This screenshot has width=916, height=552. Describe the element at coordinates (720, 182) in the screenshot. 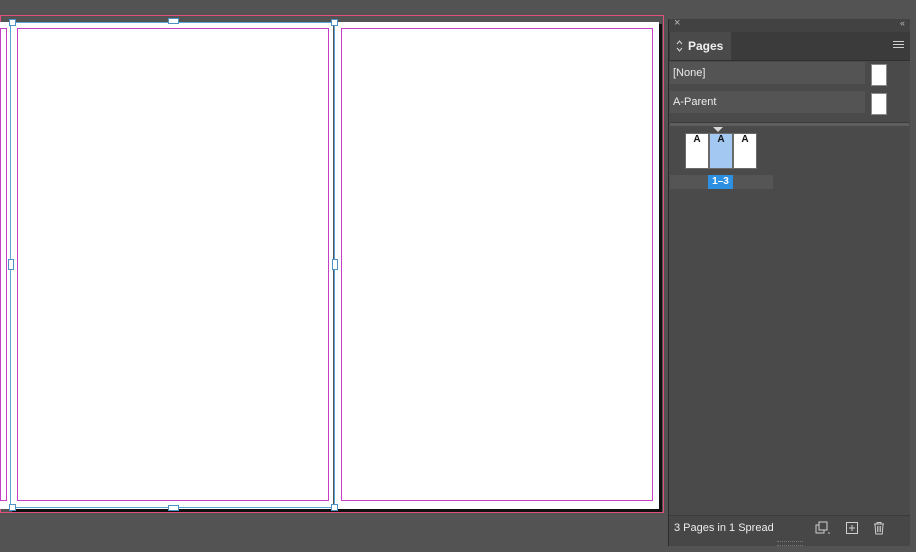

I see `spread-label: 1–3` at that location.